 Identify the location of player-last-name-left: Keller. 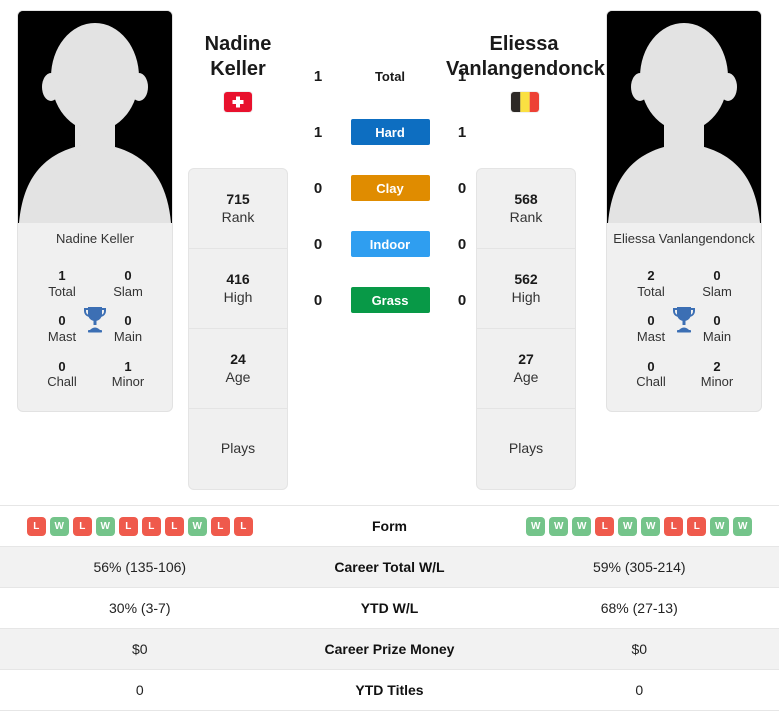
(238, 69).